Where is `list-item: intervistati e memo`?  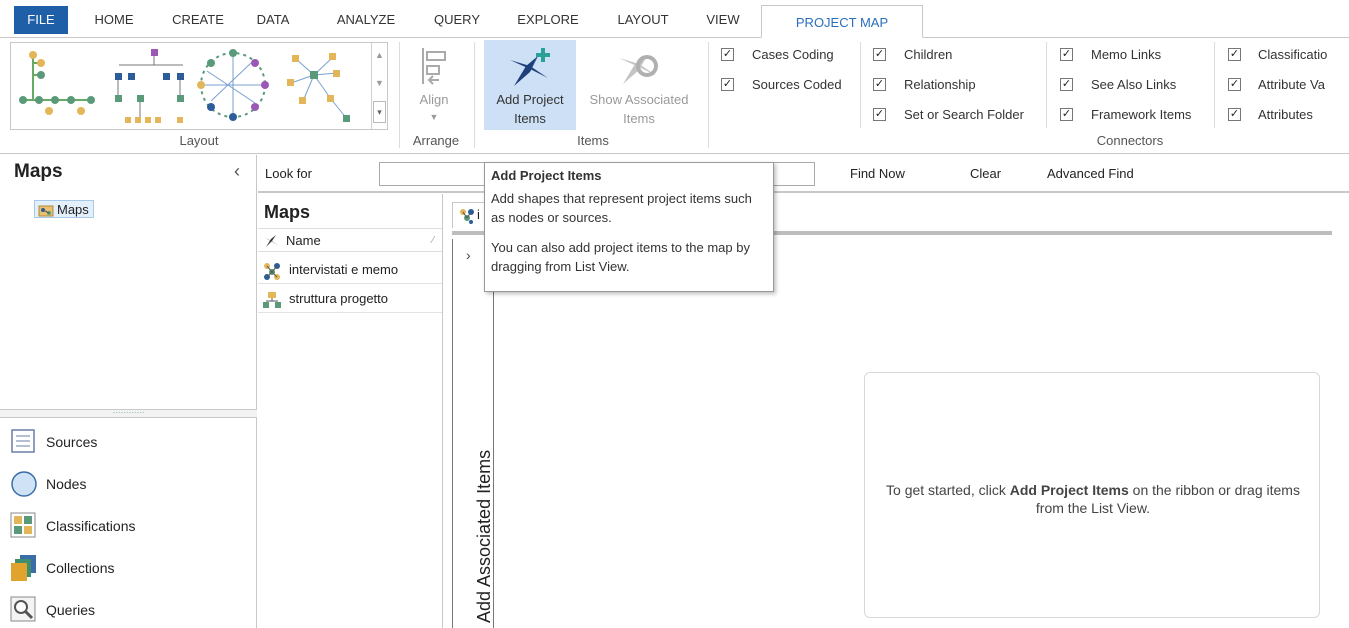 list-item: intervistati e memo is located at coordinates (350, 270).